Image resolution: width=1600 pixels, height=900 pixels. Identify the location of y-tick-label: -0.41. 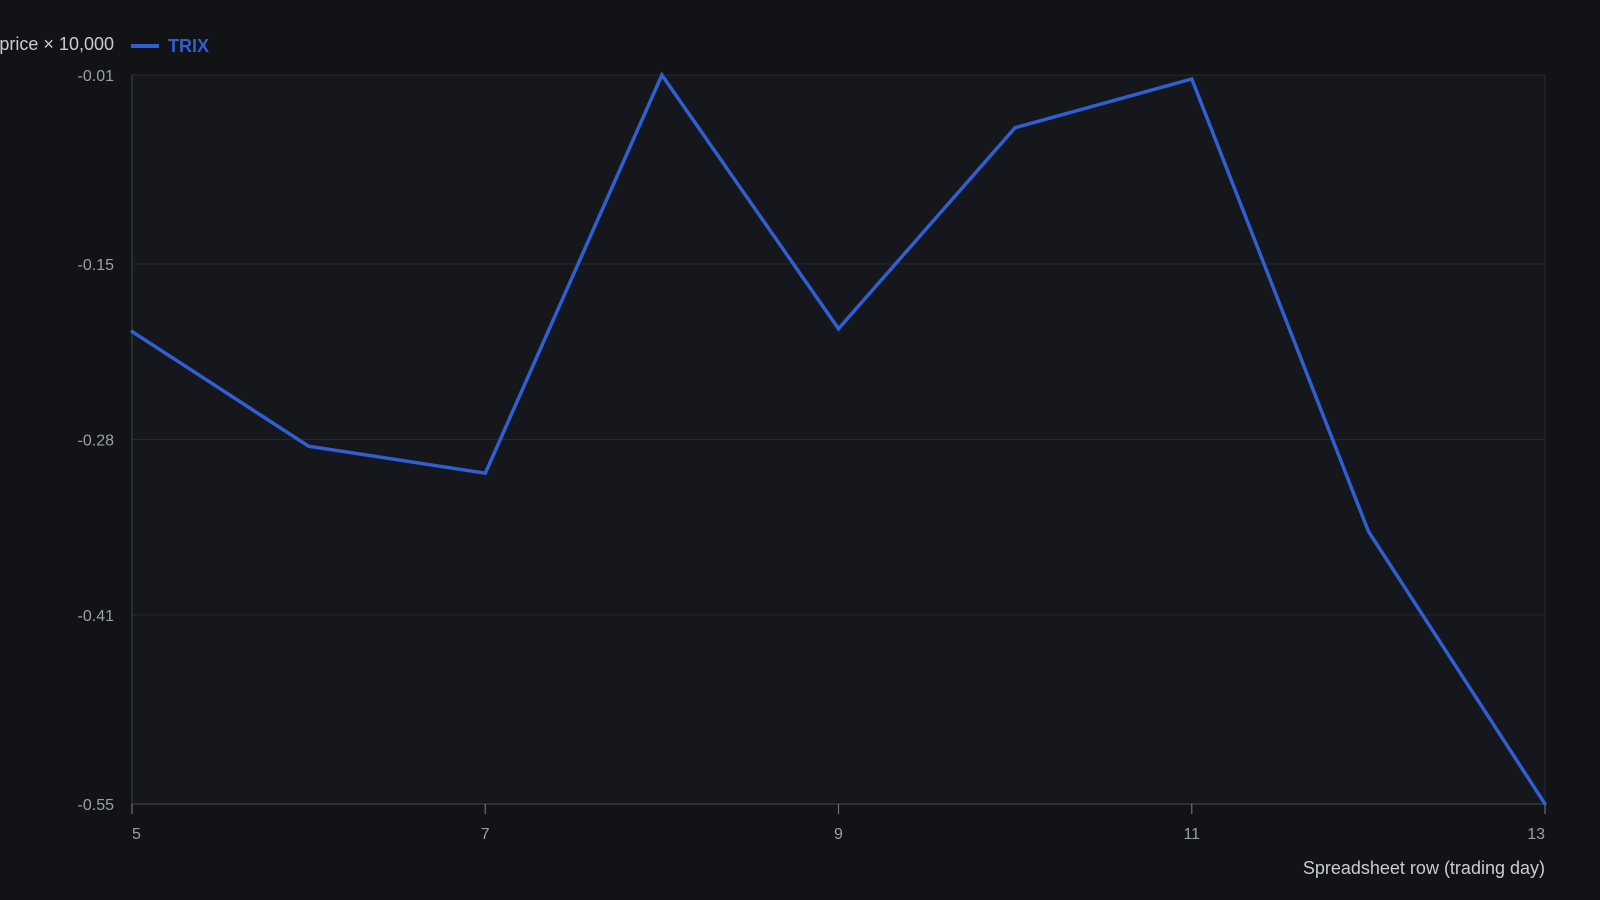
(96, 616).